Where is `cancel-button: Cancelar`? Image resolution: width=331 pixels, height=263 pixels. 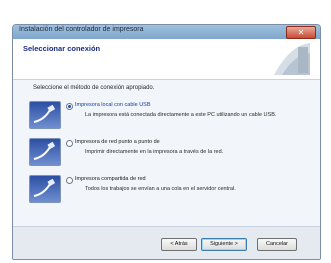 cancel-button: Cancelar is located at coordinates (277, 244).